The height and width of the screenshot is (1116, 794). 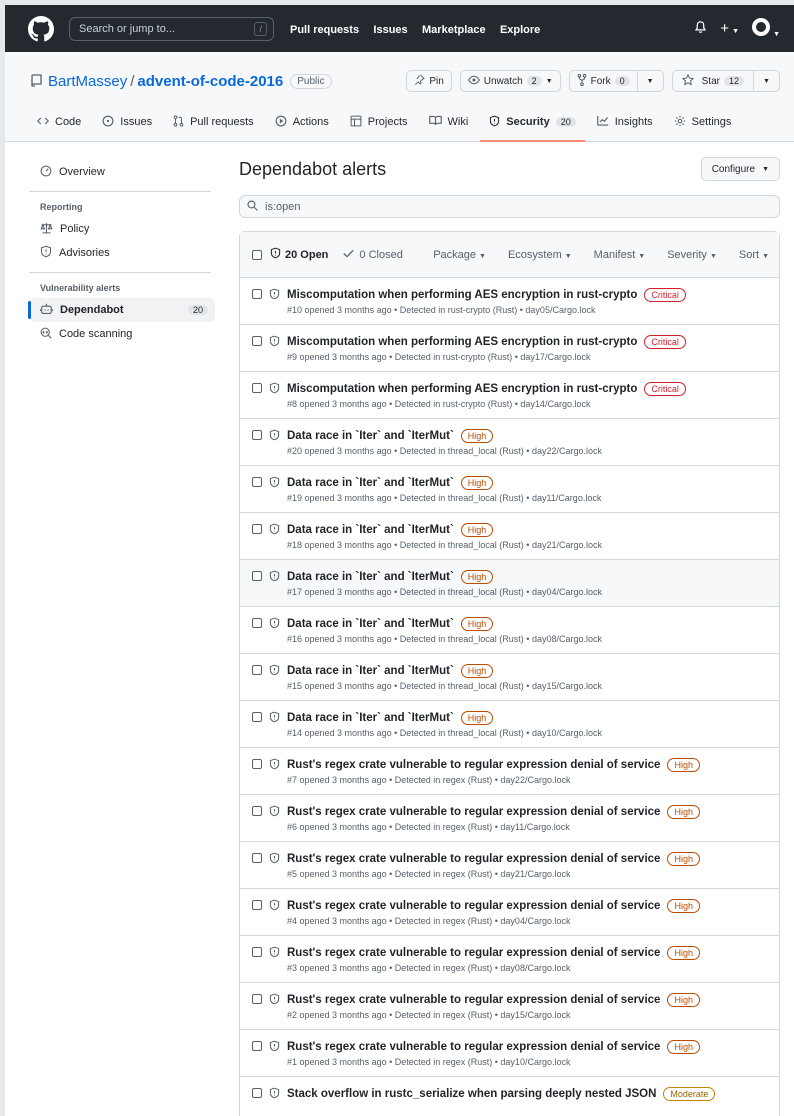 I want to click on filter-ecosystem-dropdown: Ecosystem ▼, so click(x=540, y=255).